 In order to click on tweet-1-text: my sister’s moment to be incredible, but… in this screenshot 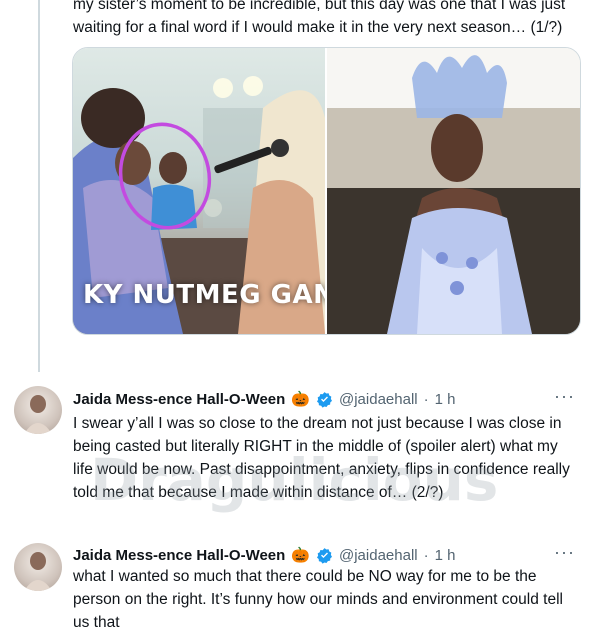, I will do `click(319, 18)`.